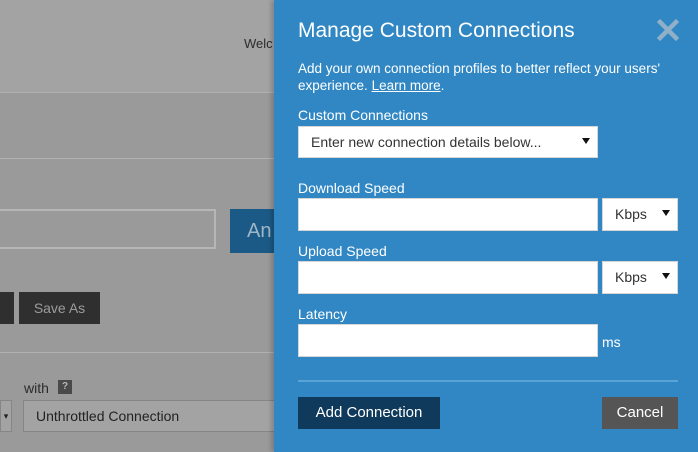  Describe the element at coordinates (342, 251) in the screenshot. I see `upload-speed-label: Upload Speed` at that location.